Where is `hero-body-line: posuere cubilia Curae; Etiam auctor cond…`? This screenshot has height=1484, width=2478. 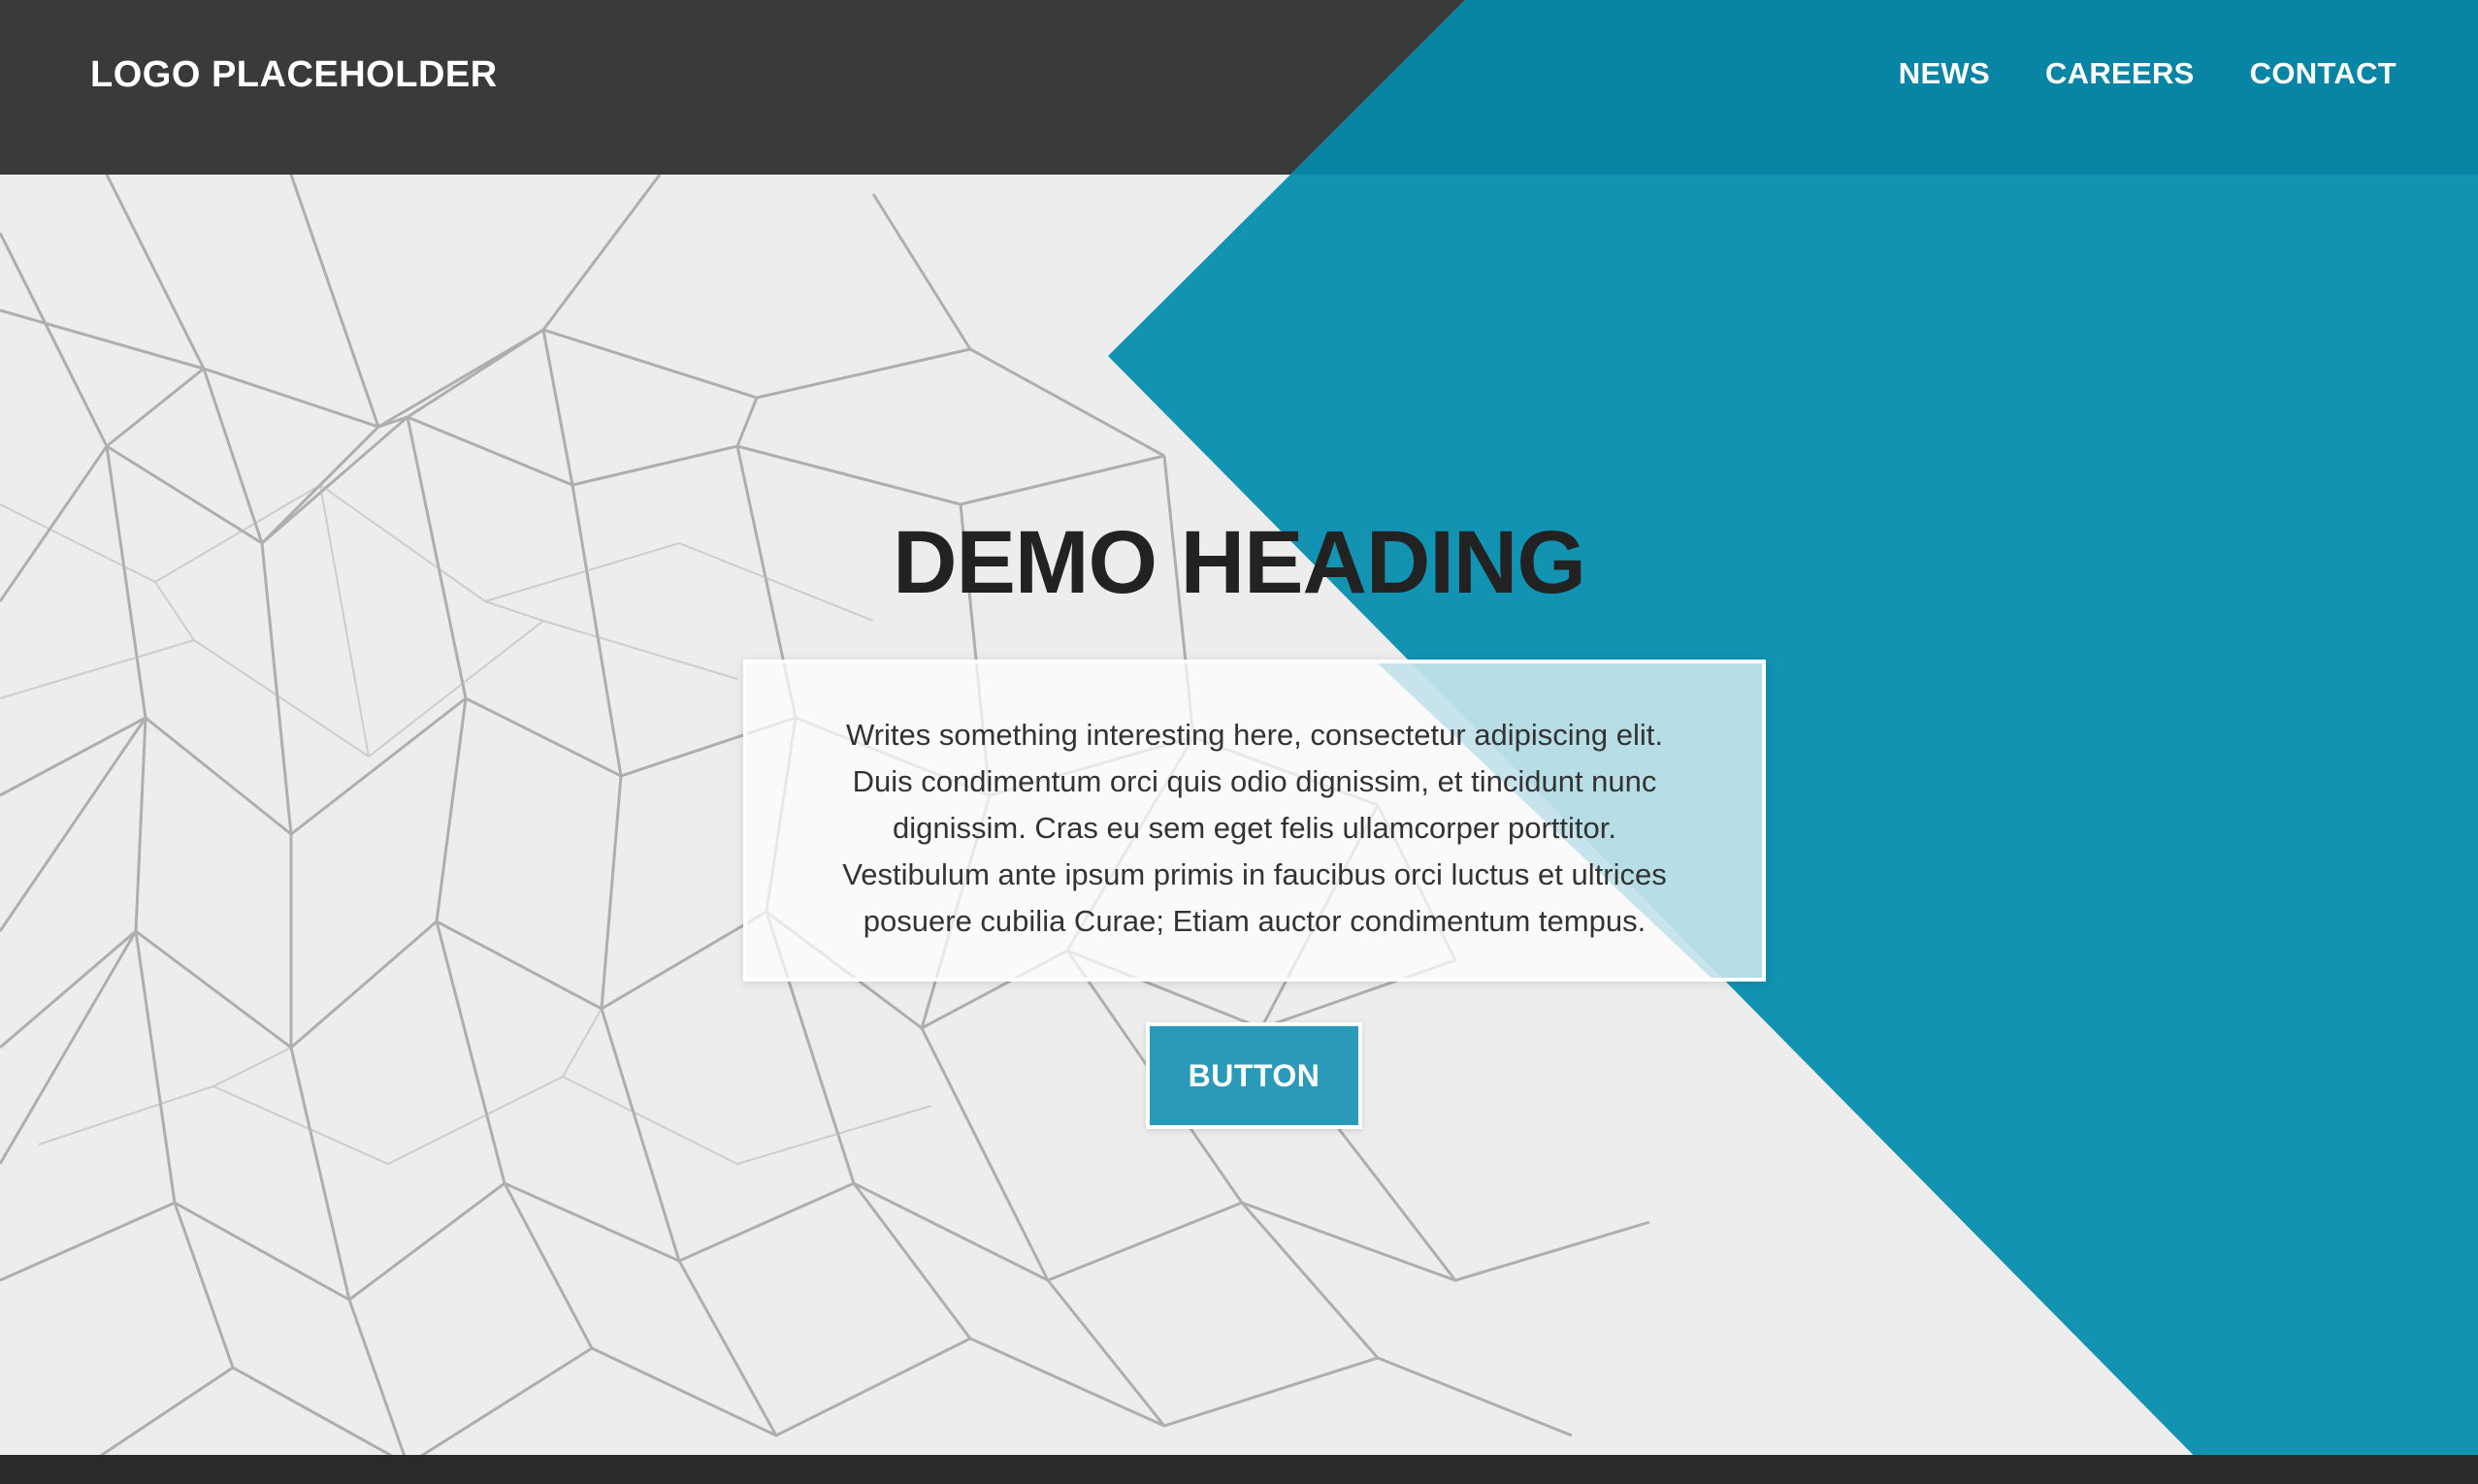
hero-body-line: posuere cubilia Curae; Etiam auctor cond… is located at coordinates (1255, 921).